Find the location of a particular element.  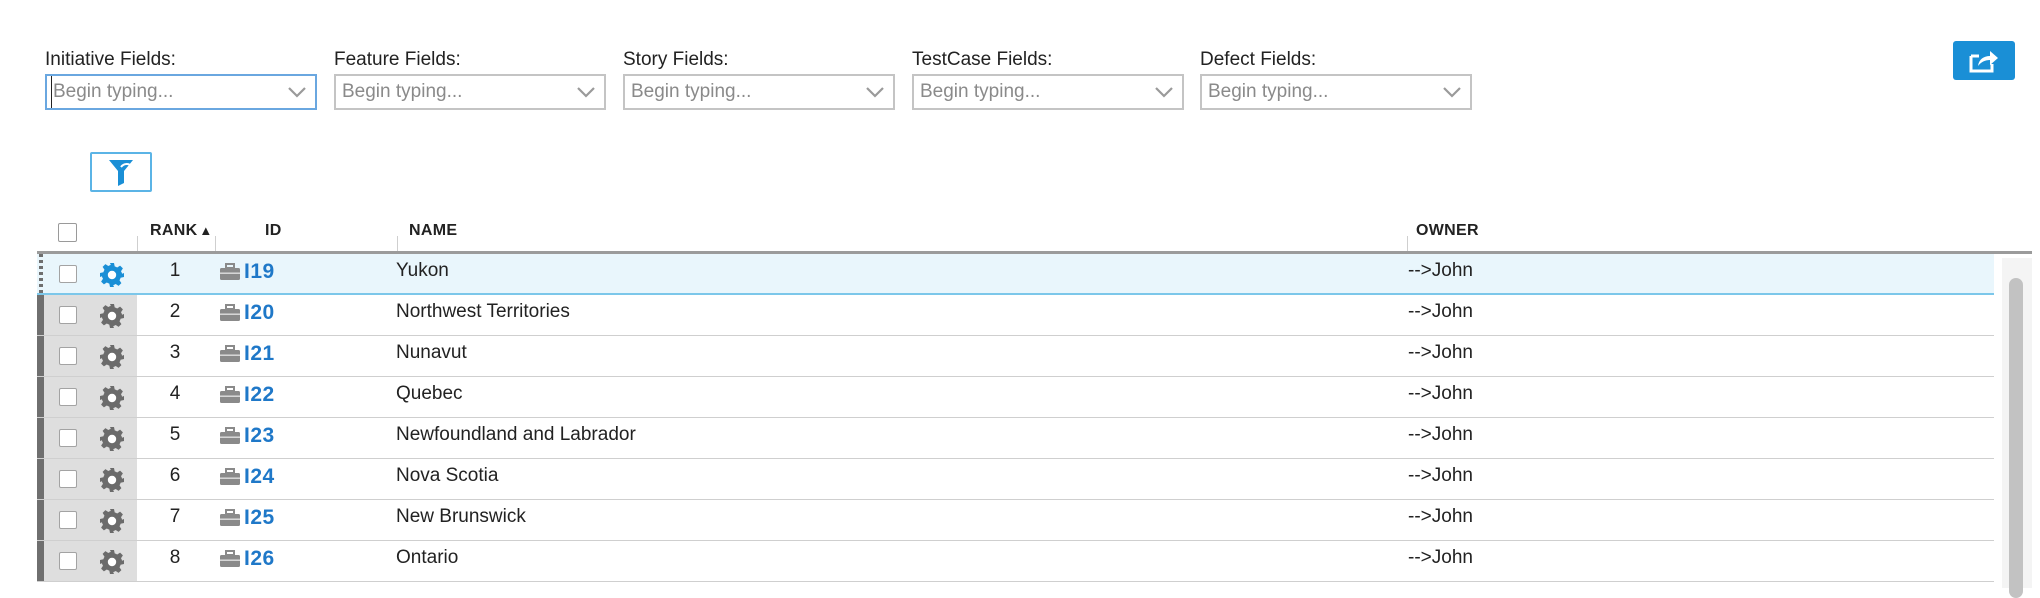

name-cell: Newfoundland and Labrador is located at coordinates (516, 435).